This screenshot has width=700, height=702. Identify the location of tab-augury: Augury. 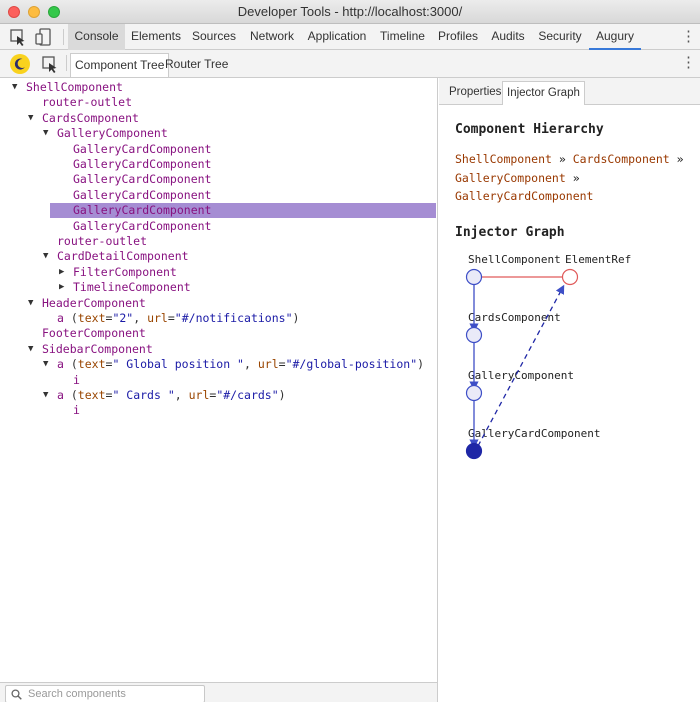
(615, 37).